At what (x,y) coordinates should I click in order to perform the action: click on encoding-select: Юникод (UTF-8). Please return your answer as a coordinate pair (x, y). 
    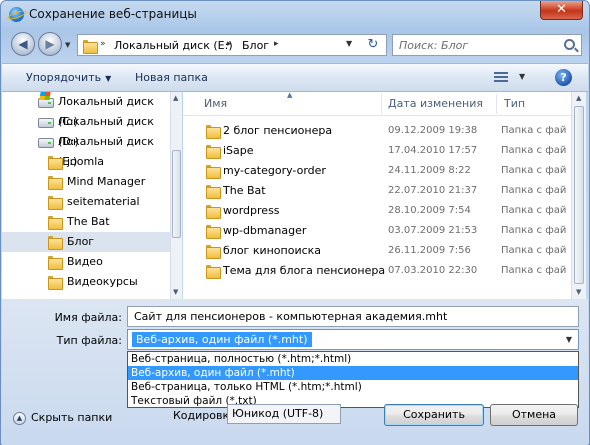
    Looking at the image, I should click on (284, 414).